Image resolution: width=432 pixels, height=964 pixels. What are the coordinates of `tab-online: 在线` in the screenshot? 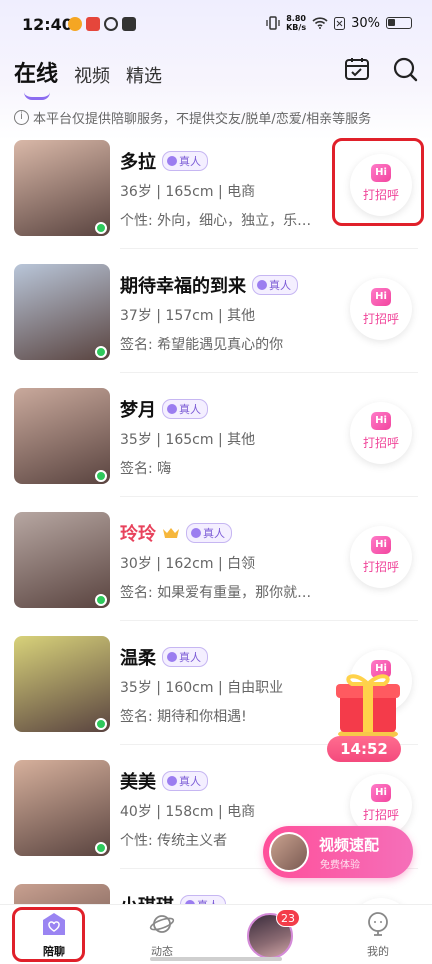 It's located at (36, 78).